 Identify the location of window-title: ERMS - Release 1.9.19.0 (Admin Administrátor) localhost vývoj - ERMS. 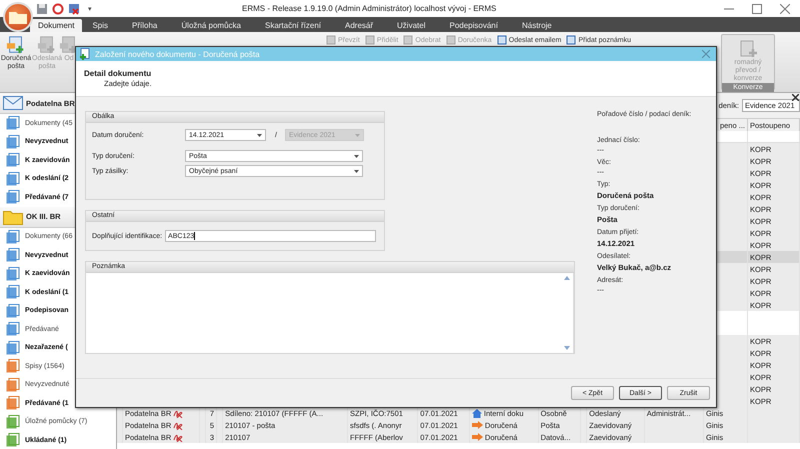
(369, 8).